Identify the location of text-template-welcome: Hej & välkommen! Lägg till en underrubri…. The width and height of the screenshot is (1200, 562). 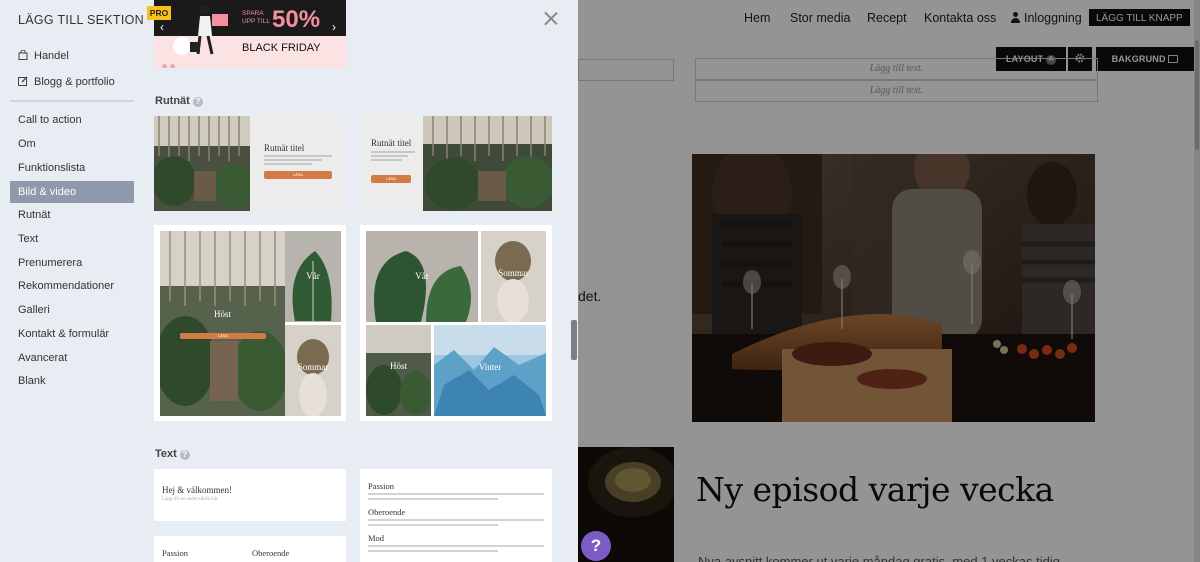
(250, 495).